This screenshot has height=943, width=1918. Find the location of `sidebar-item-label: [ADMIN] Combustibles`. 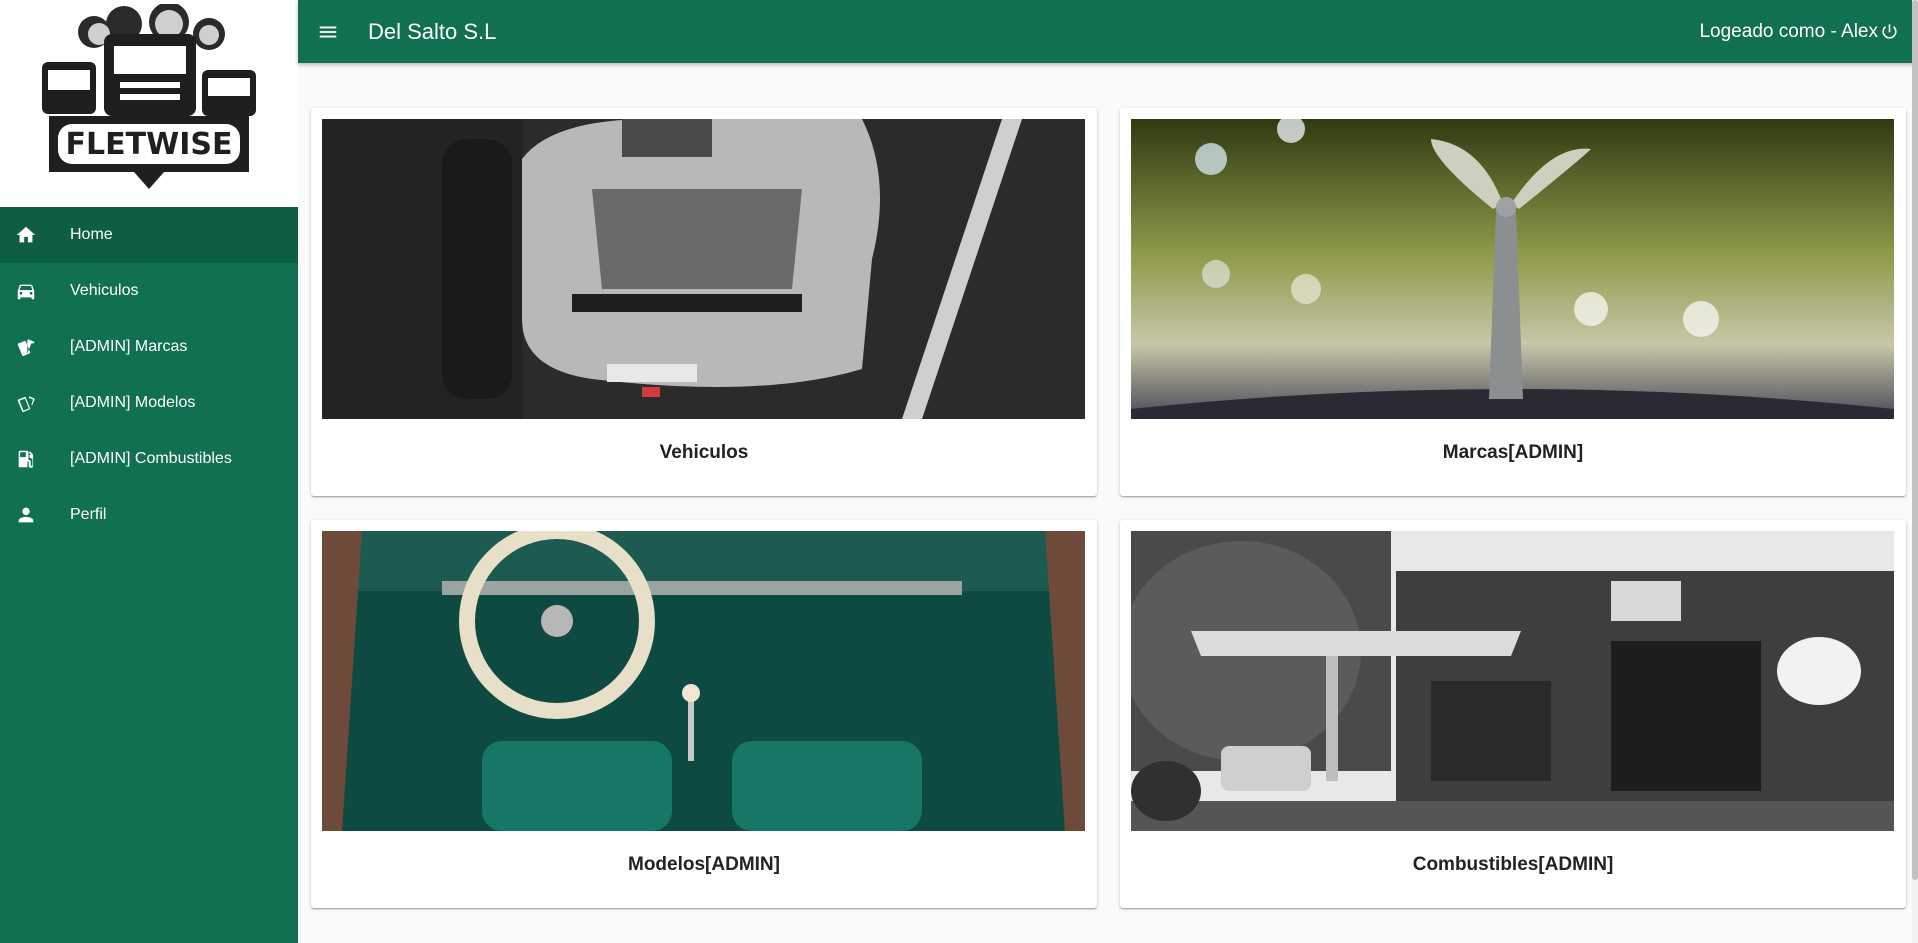

sidebar-item-label: [ADMIN] Combustibles is located at coordinates (151, 458).